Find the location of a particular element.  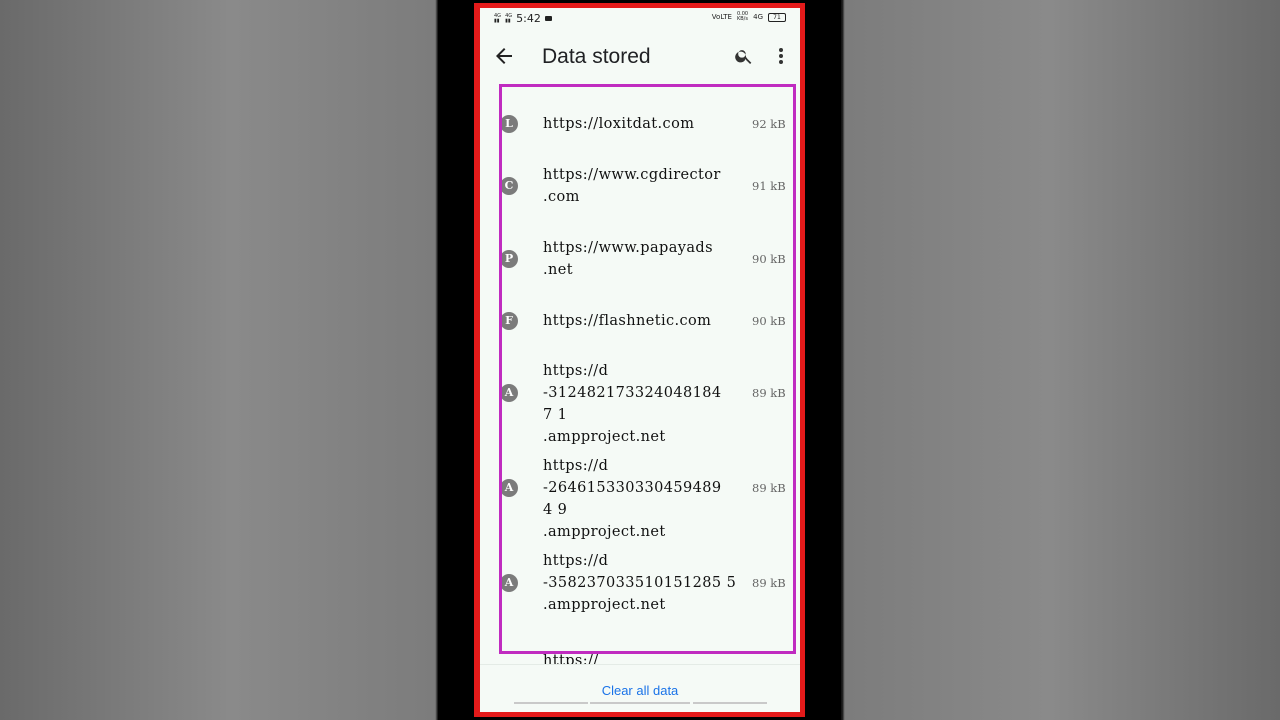

net-speed: 0.00 KB/s is located at coordinates (742, 17).